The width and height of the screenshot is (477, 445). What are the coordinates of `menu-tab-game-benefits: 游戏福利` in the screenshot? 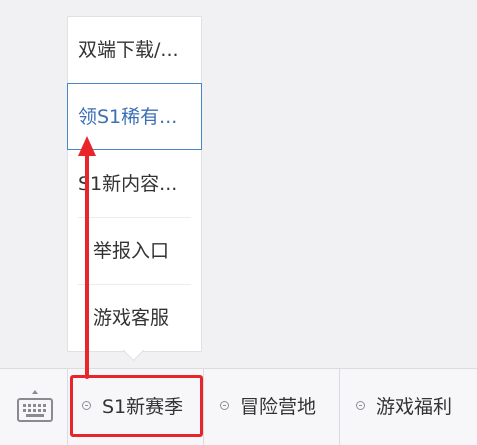 It's located at (408, 407).